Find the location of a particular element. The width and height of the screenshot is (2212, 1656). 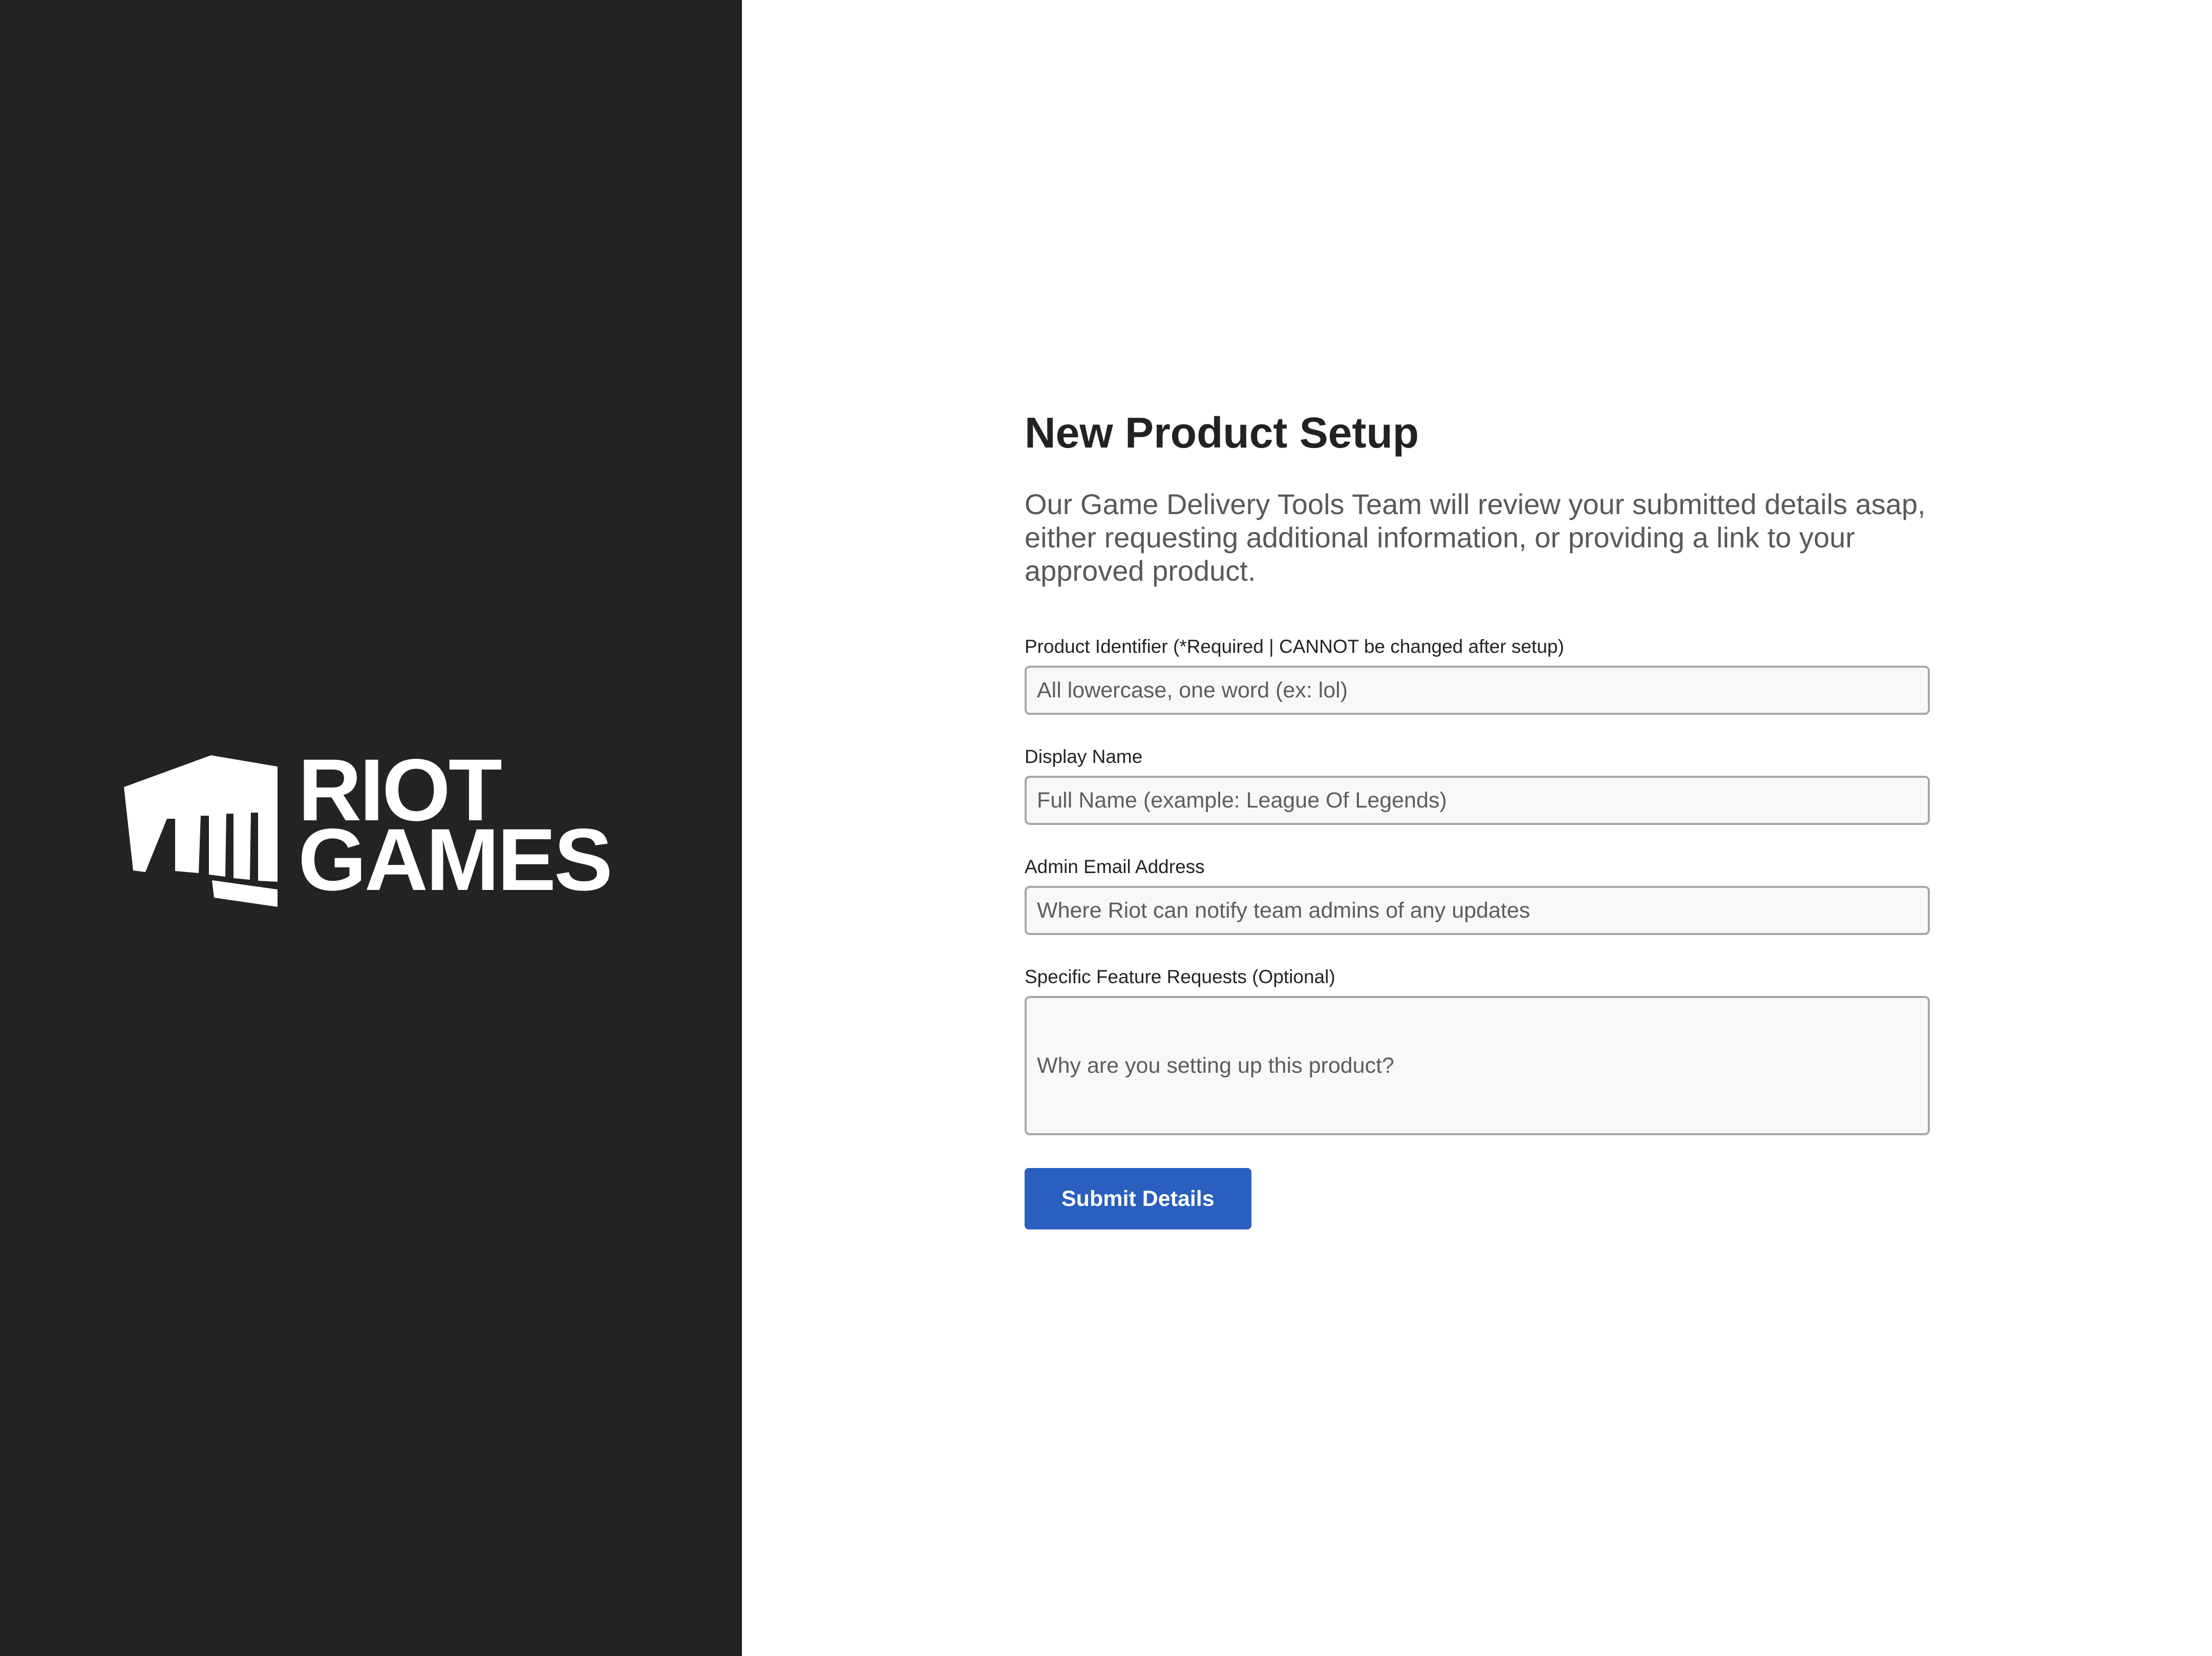

riot-fist-icon is located at coordinates (201, 831).